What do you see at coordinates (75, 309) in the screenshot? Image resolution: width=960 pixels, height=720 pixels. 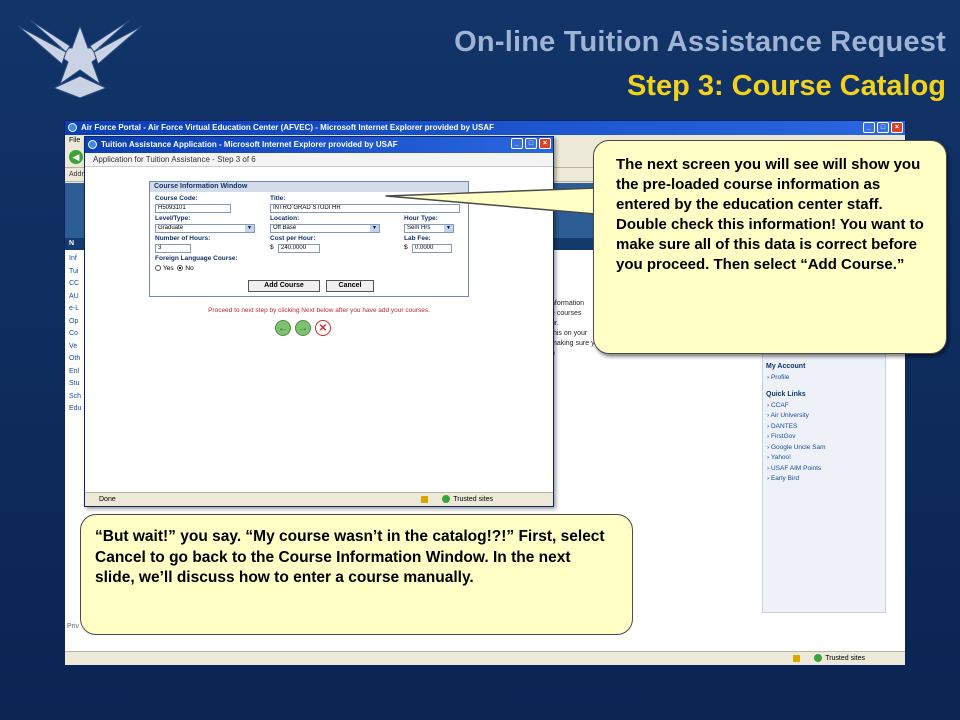 I see `left-menu-item: e-L` at bounding box center [75, 309].